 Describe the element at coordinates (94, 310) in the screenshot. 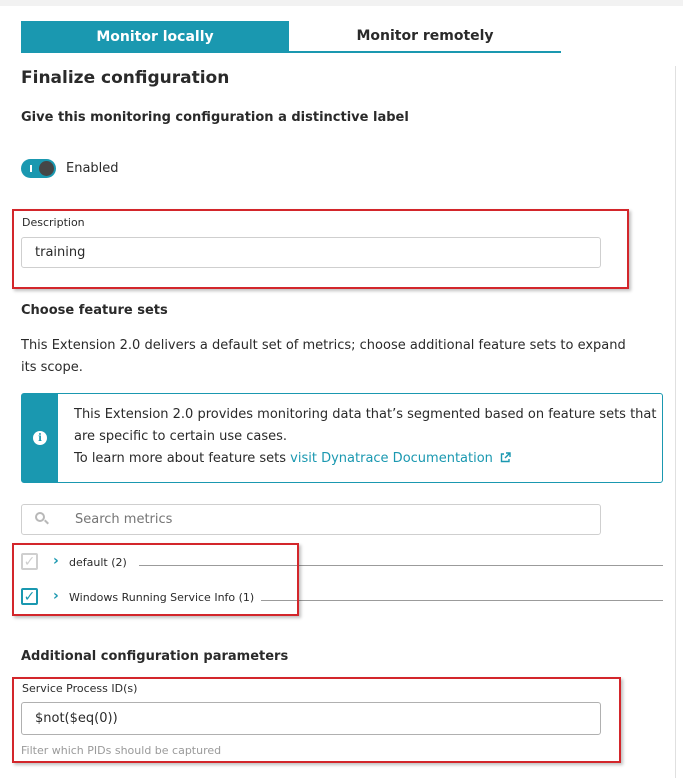

I see `feature-sets-heading: Choose feature sets` at that location.